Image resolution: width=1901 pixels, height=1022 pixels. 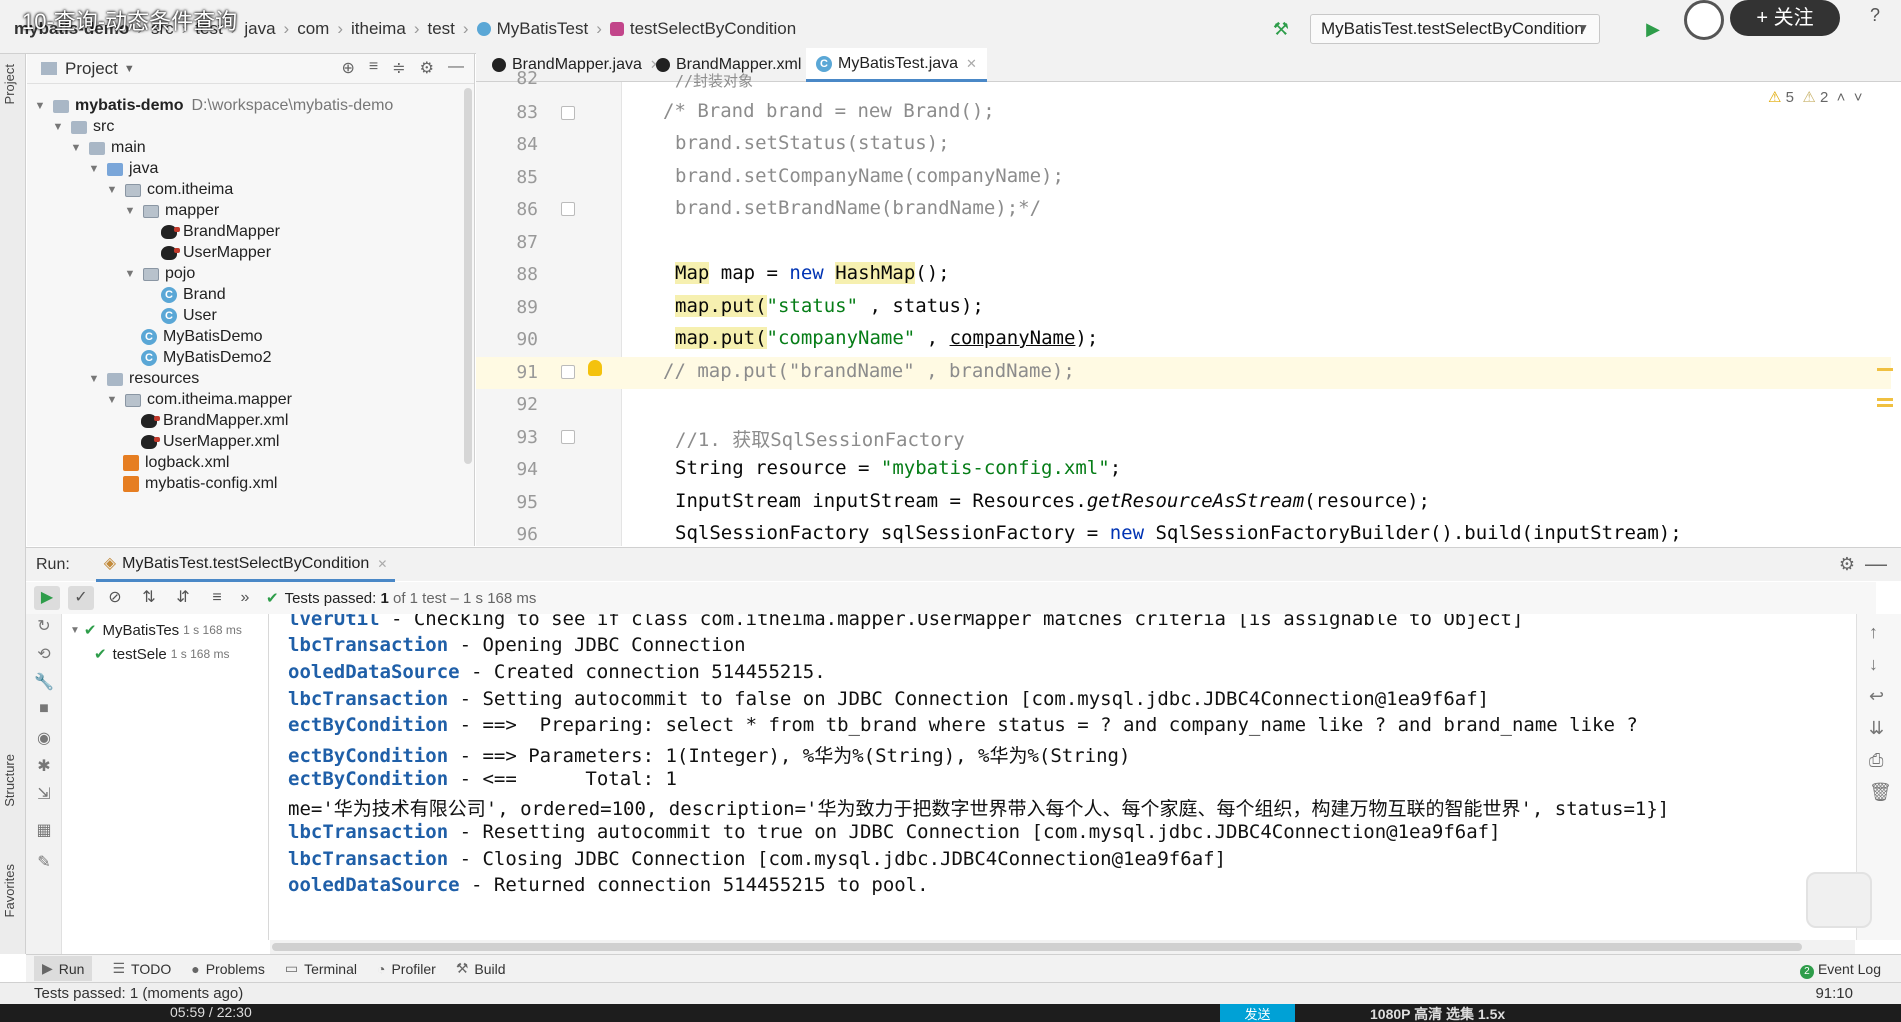 What do you see at coordinates (200, 484) in the screenshot?
I see `tree-item-mybatis-config-xml: mybatis-config.xml` at bounding box center [200, 484].